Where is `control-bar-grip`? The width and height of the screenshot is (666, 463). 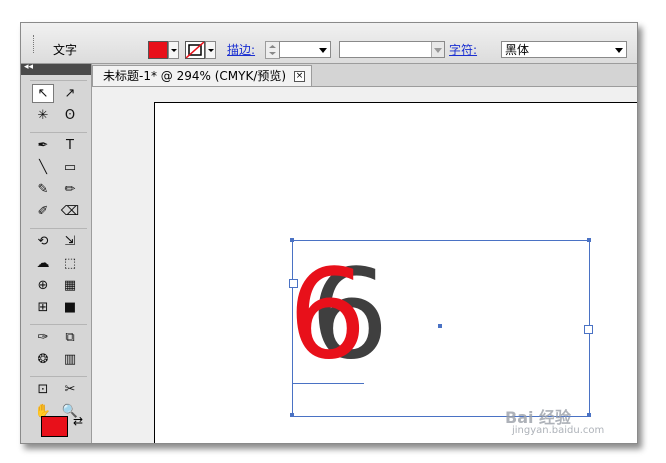
control-bar-grip is located at coordinates (35, 44).